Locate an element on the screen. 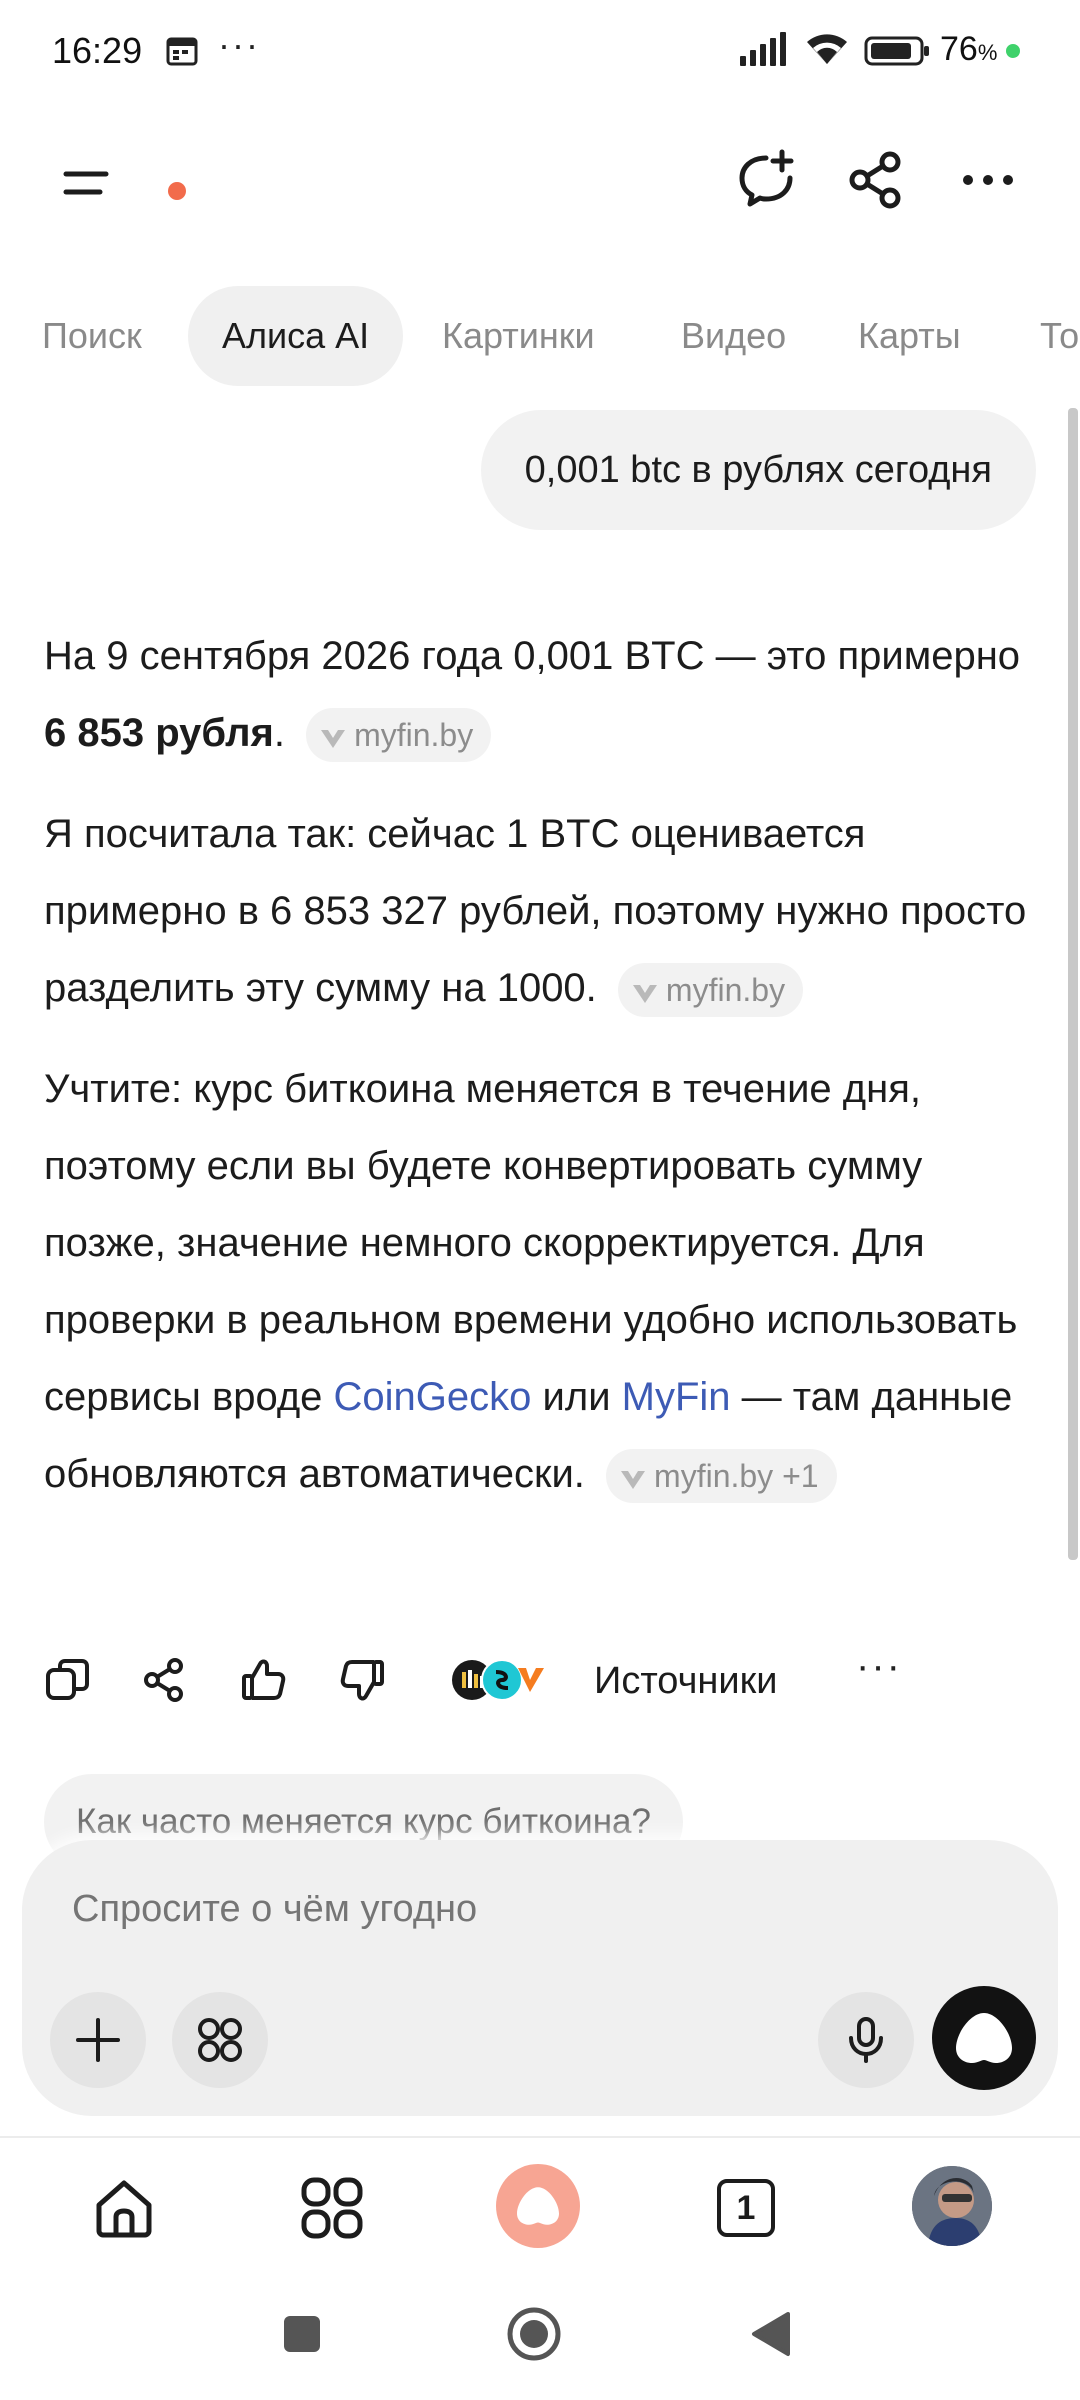  thumbs-down-icon is located at coordinates (362, 1680).